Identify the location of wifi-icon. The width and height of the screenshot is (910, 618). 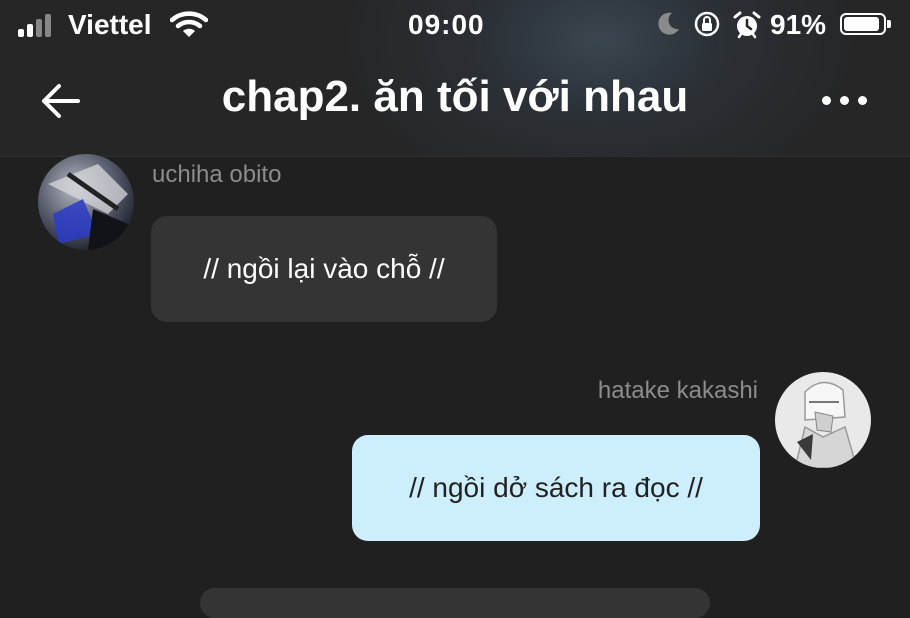
(189, 24).